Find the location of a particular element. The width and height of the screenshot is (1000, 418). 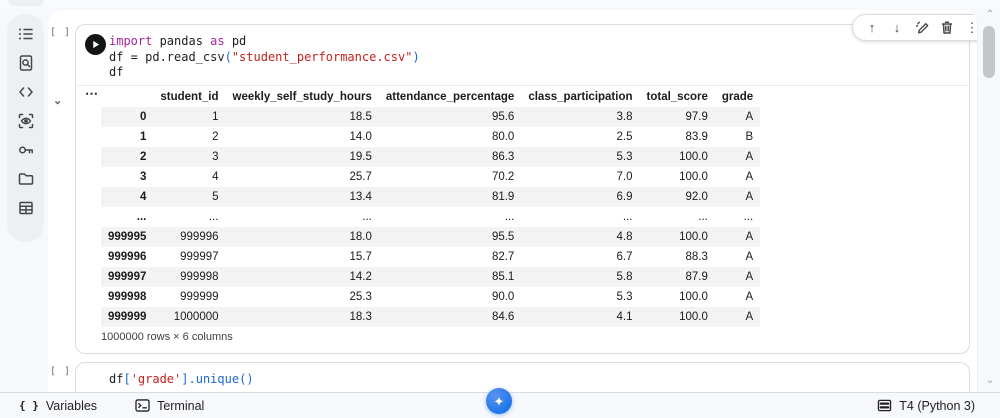

table-cell: 4.8 is located at coordinates (624, 237).